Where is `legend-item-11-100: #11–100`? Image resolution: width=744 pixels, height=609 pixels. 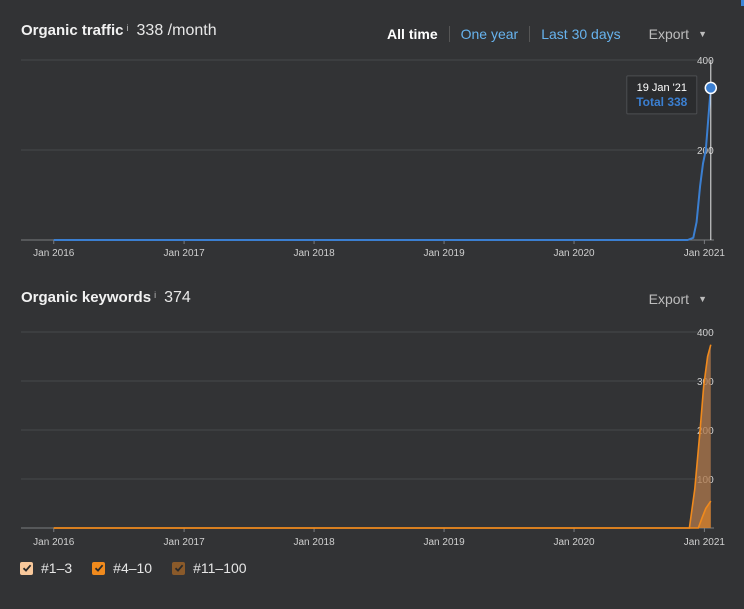 legend-item-11-100: #11–100 is located at coordinates (209, 568).